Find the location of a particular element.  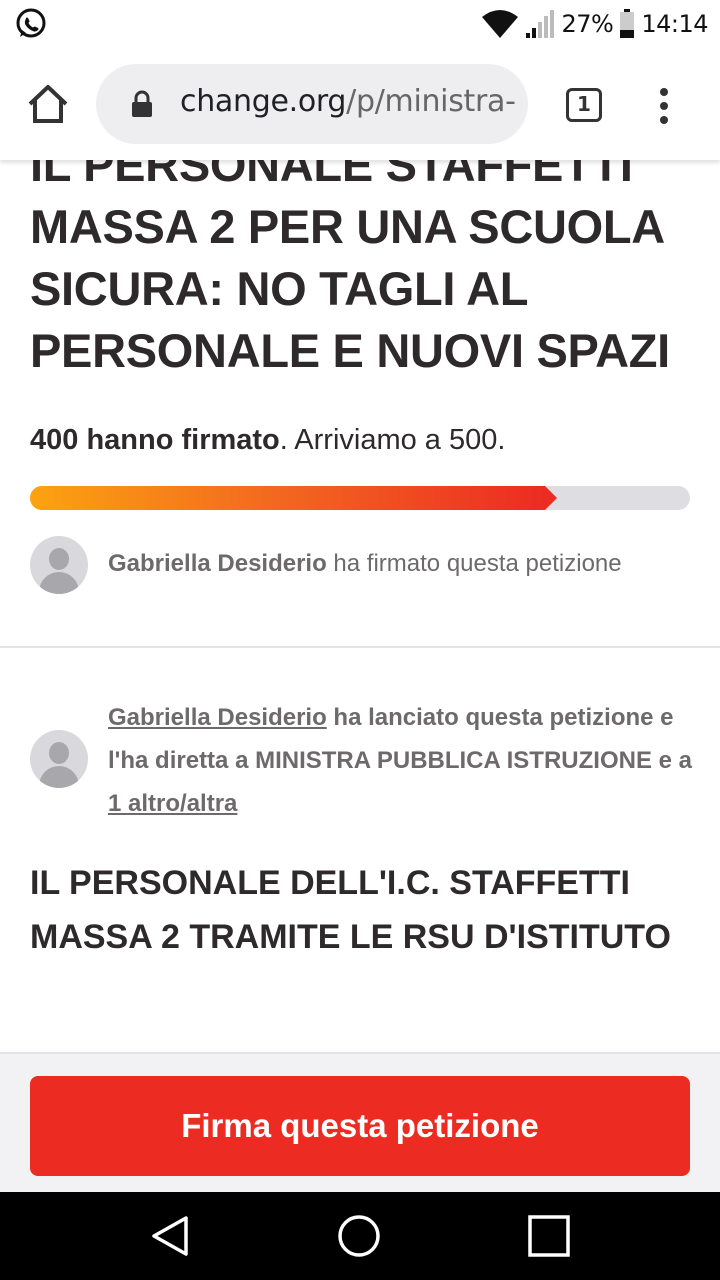

address-bar: change.org/p/ministra- is located at coordinates (312, 104).